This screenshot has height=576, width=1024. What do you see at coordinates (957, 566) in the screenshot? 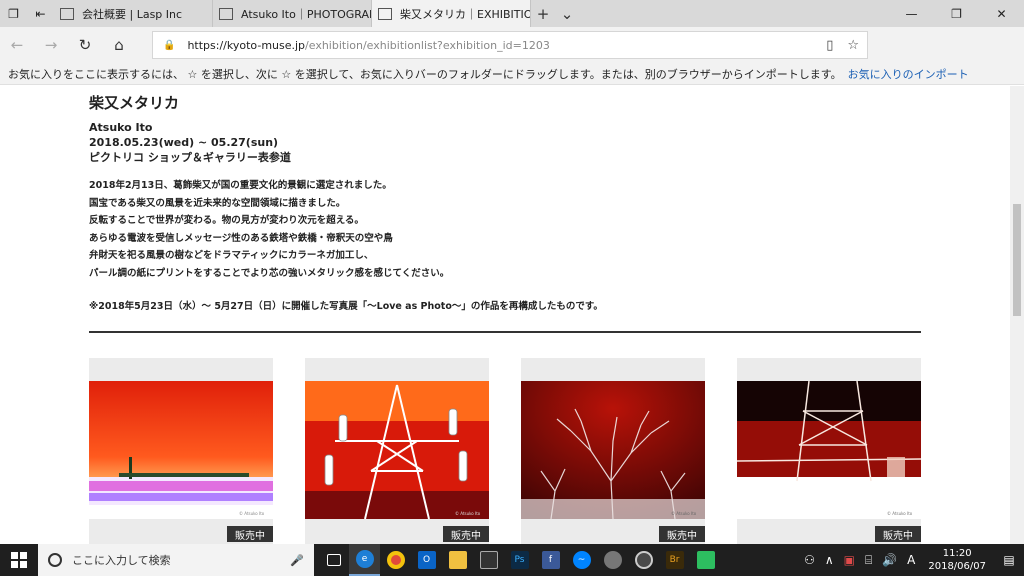
I see `clock-date: 2018/06/07` at bounding box center [957, 566].